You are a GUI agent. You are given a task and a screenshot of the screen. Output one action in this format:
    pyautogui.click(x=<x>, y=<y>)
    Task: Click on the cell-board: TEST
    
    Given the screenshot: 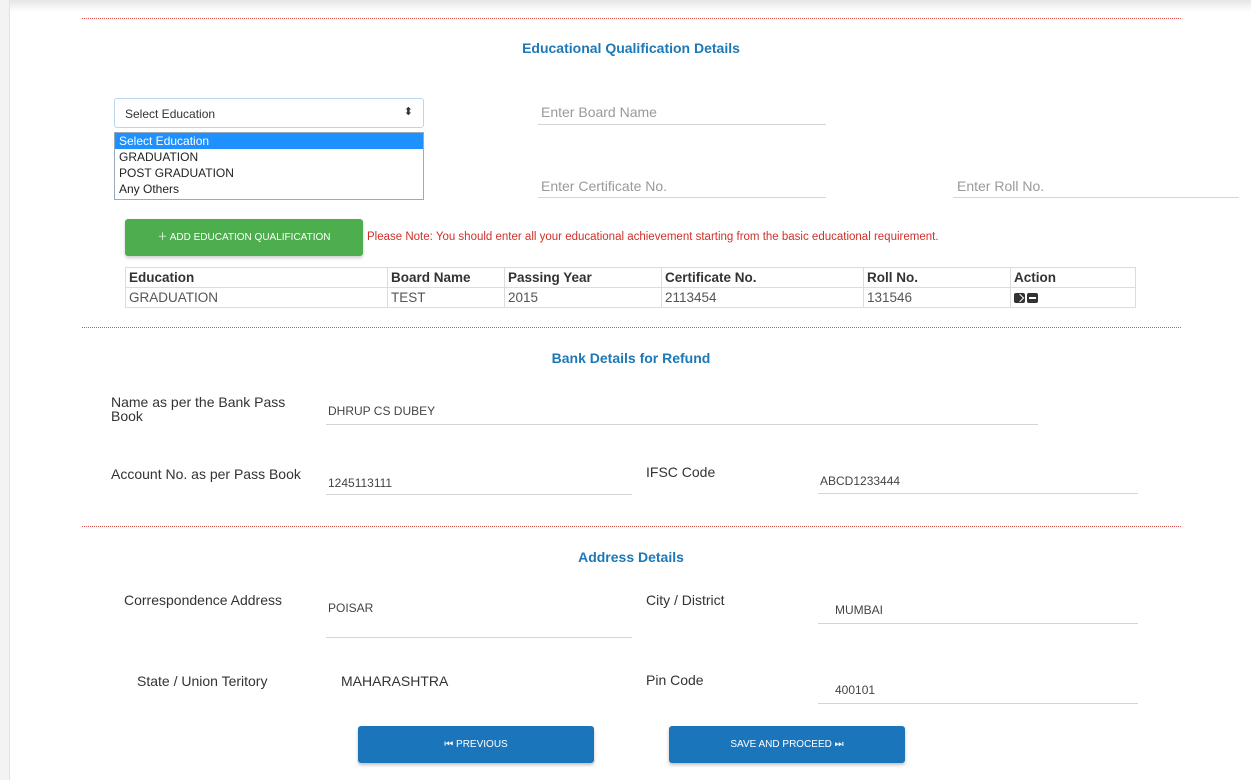 What is the action you would take?
    pyautogui.click(x=446, y=297)
    